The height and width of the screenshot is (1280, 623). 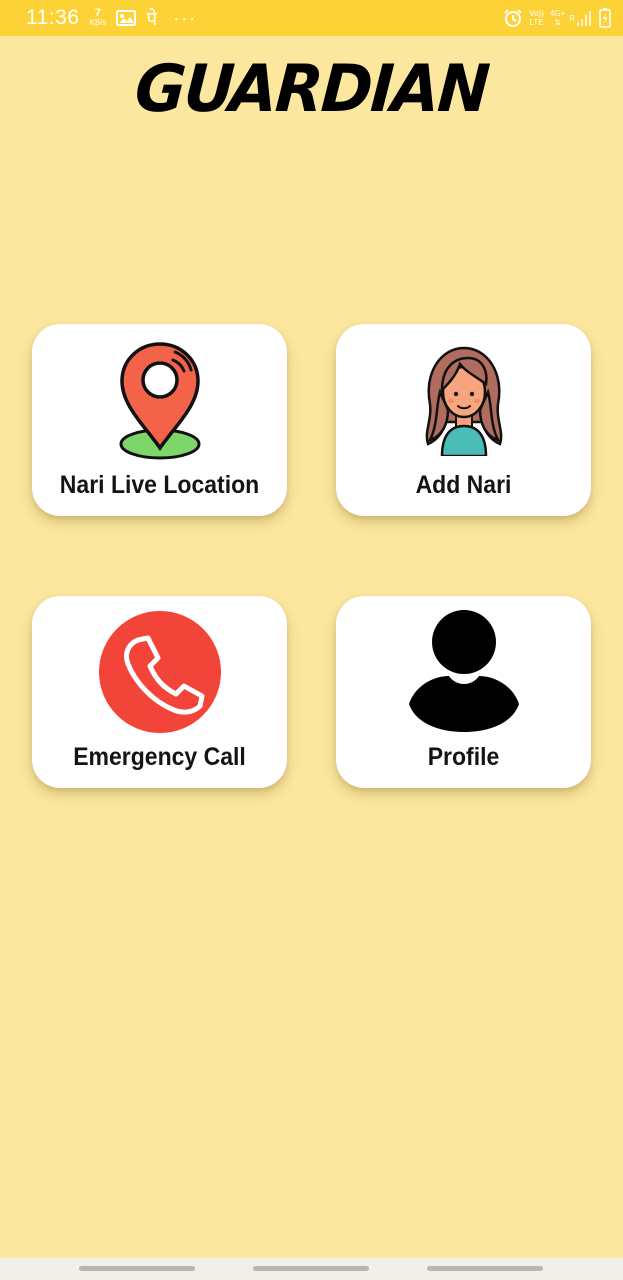 I want to click on emergency-call-card: Emergency Call, so click(x=159, y=692).